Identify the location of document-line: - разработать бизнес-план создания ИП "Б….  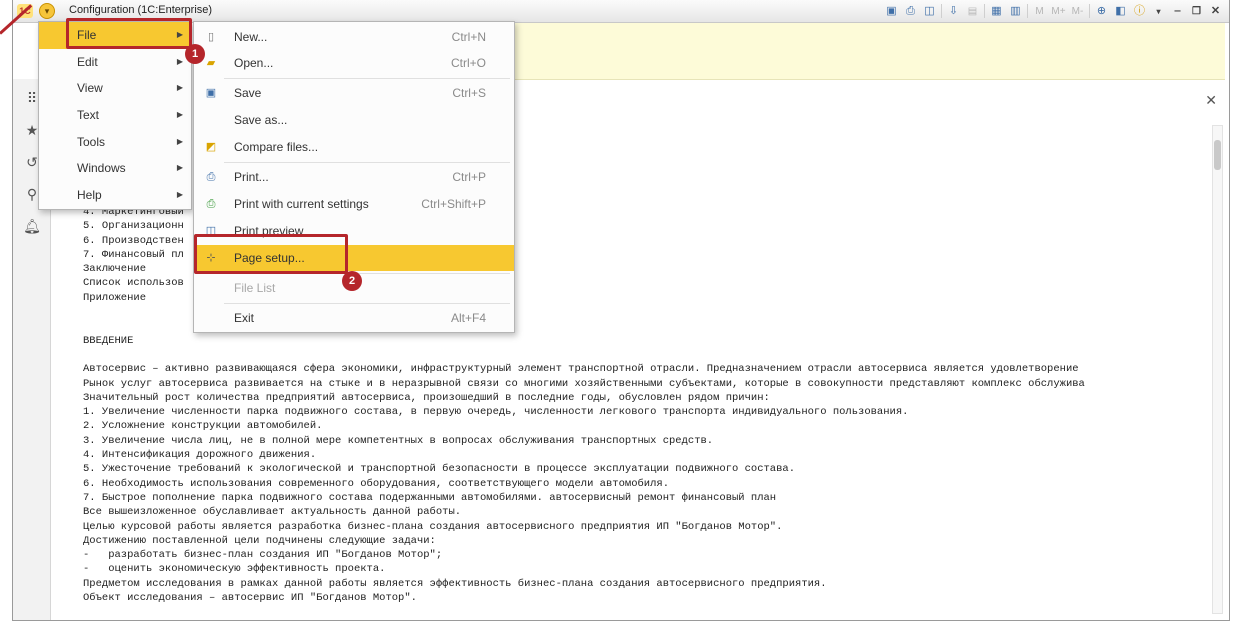
(263, 555).